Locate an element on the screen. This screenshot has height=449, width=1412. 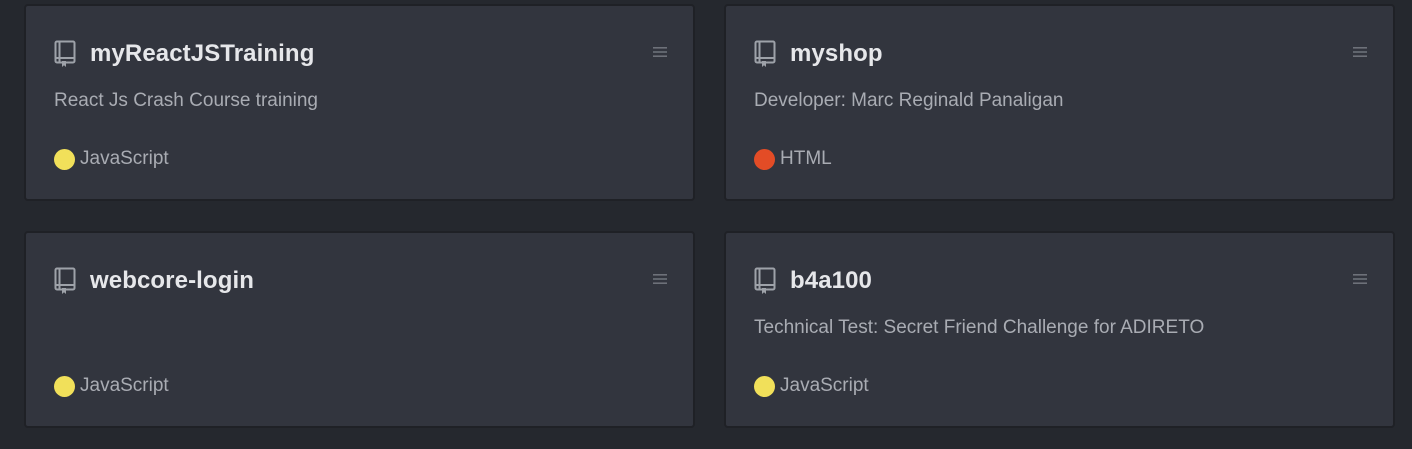
repo-language: HTML is located at coordinates (793, 159).